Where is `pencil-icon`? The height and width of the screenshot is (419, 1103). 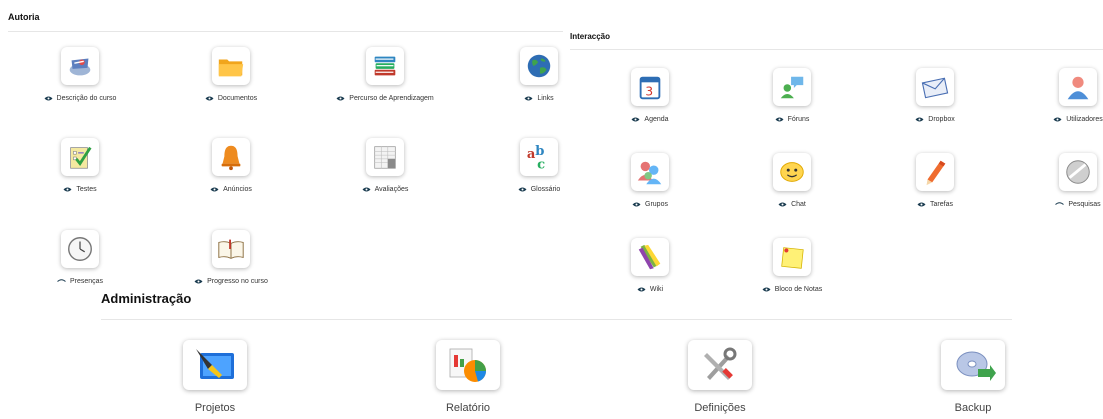
pencil-icon is located at coordinates (935, 172).